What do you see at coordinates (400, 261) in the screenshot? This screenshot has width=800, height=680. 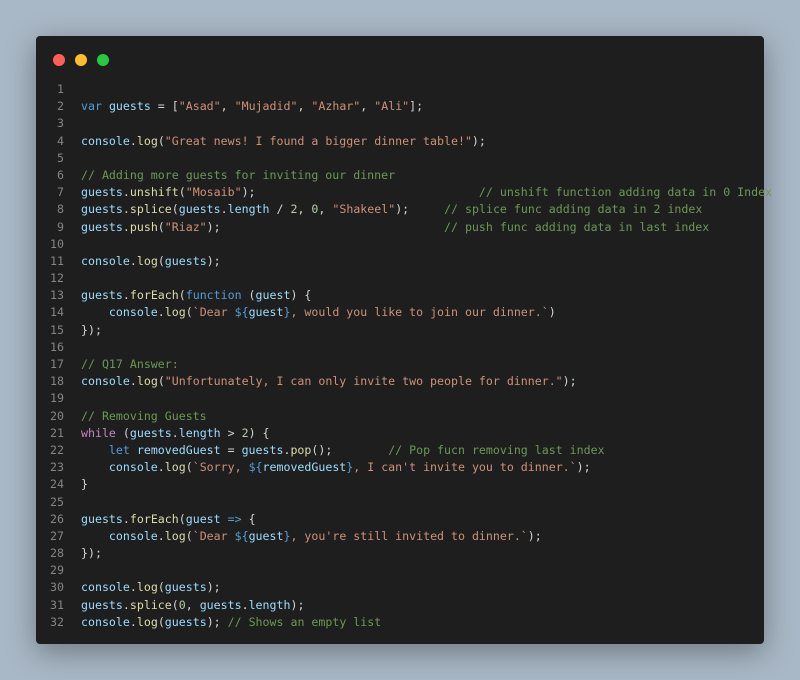 I see `code-line: 11 console.log(guests);` at bounding box center [400, 261].